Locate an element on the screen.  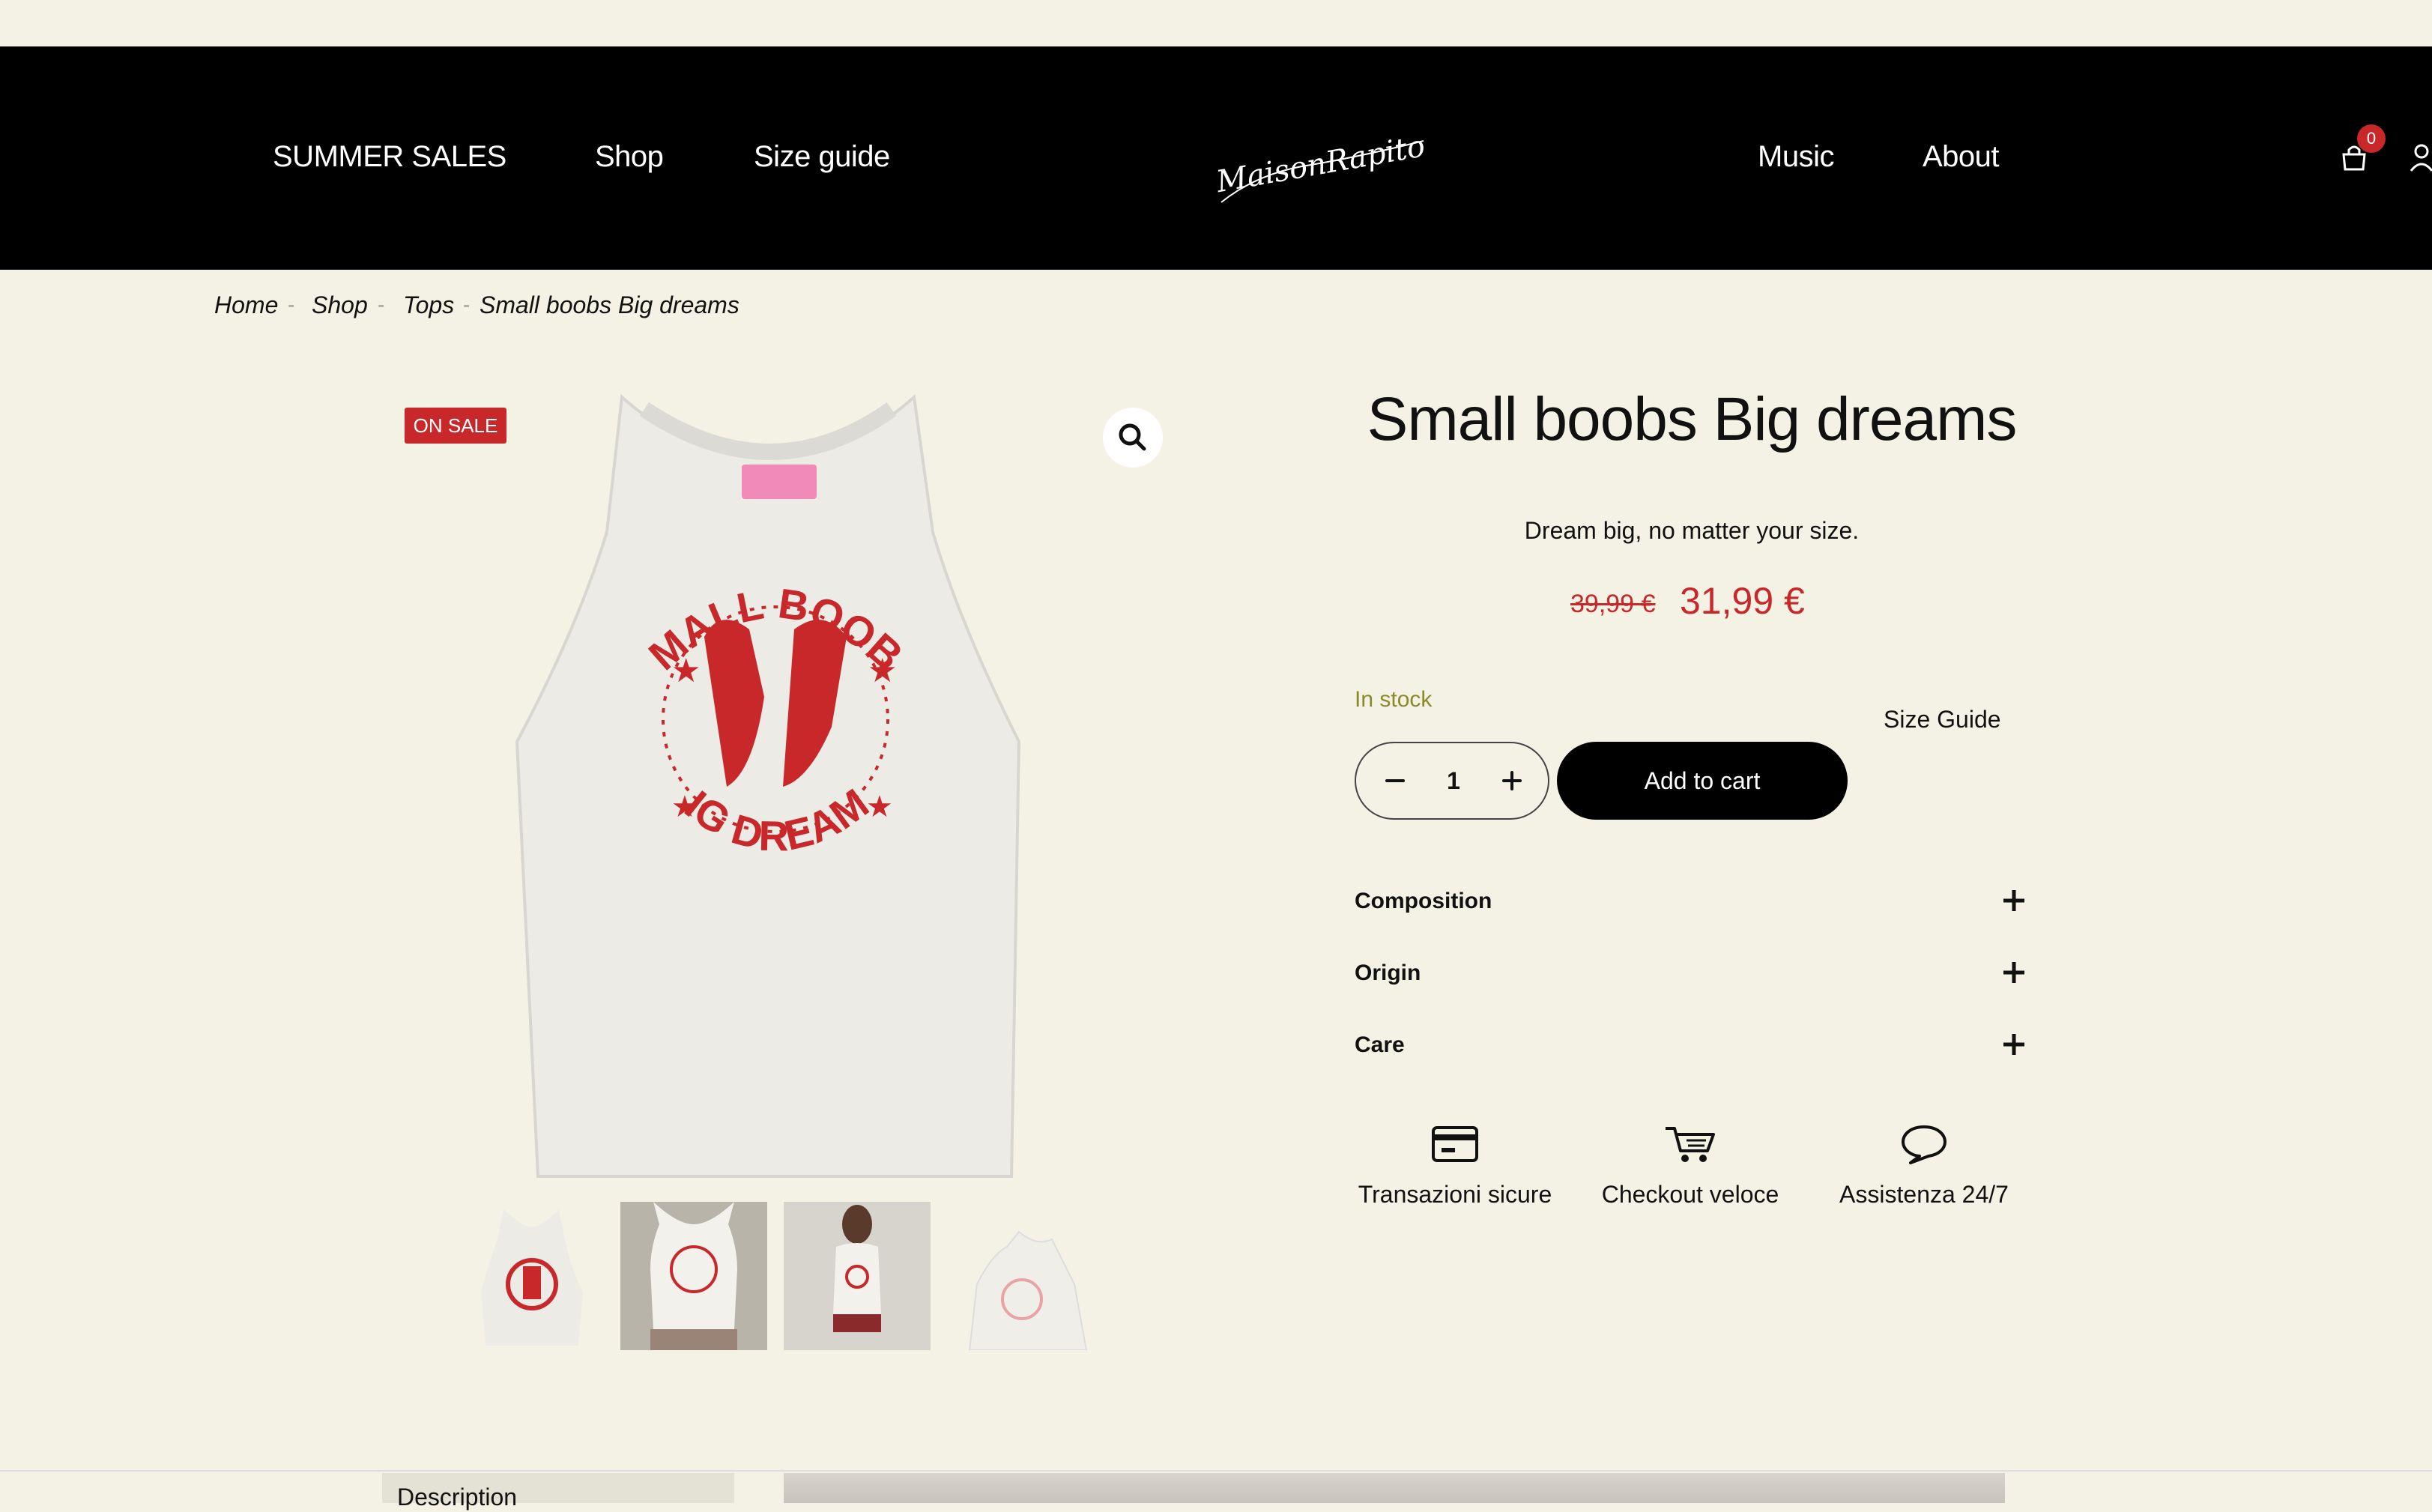
chat-bubble-icon is located at coordinates (1924, 1144).